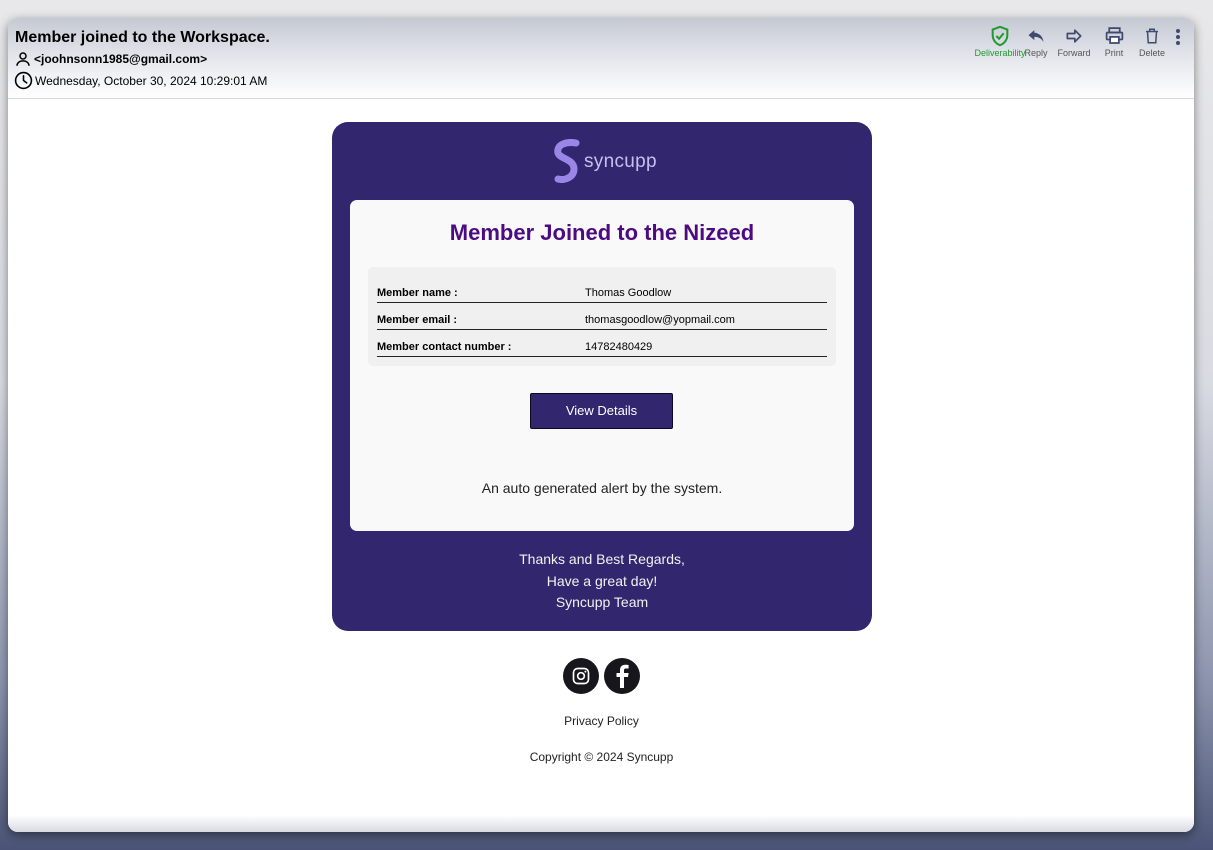  What do you see at coordinates (417, 293) in the screenshot?
I see `detail-label: Member name :` at bounding box center [417, 293].